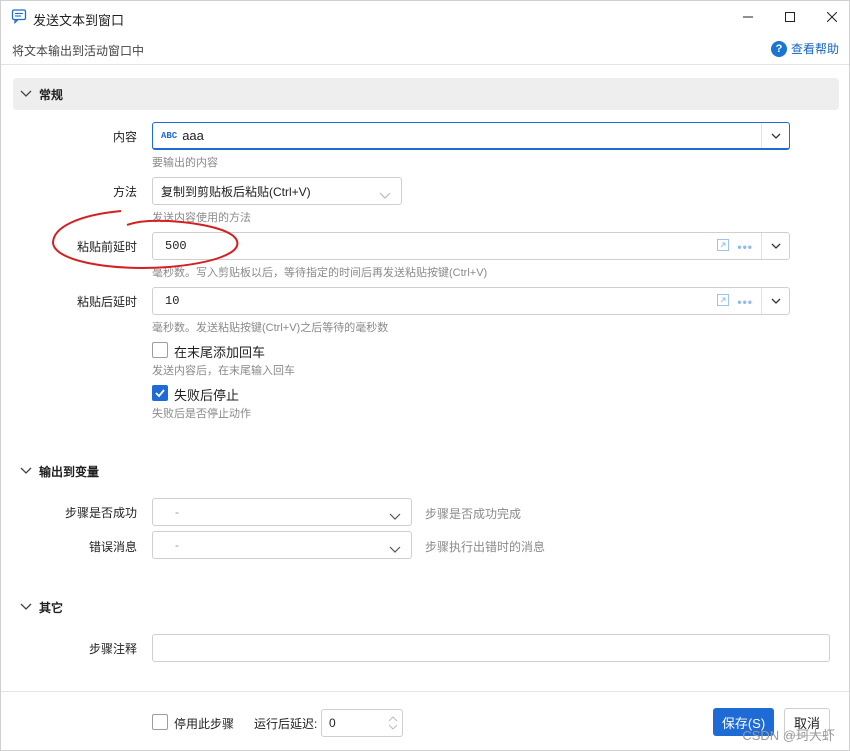 This screenshot has width=850, height=751. I want to click on delay-label: 运行后延迟:, so click(286, 724).